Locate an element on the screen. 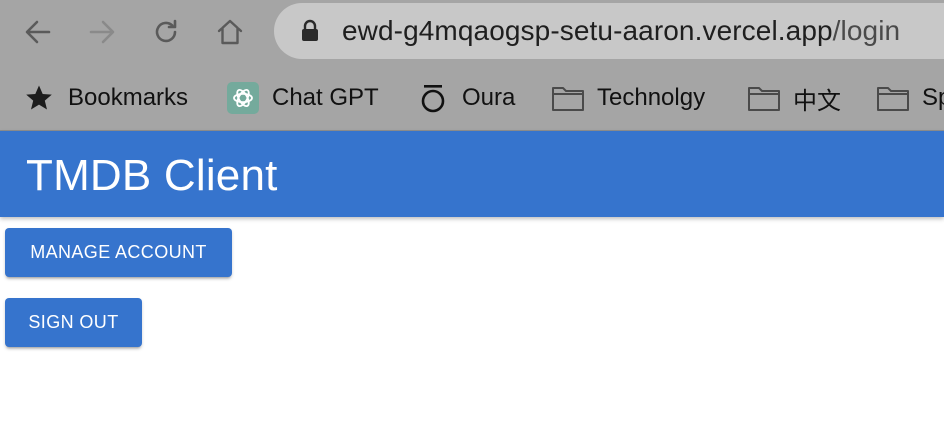 This screenshot has height=442, width=944. bookmark-label: 中文 is located at coordinates (817, 101).